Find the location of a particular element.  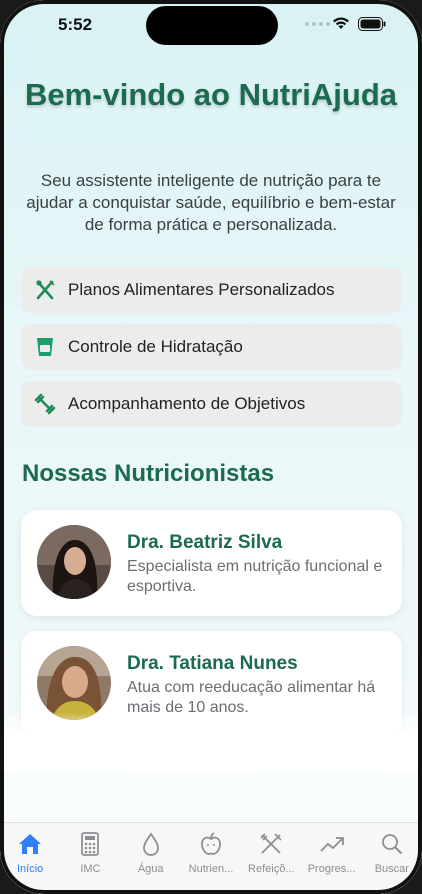

page-title: Bem-vindo ao NutriAjuda is located at coordinates (210, 94).